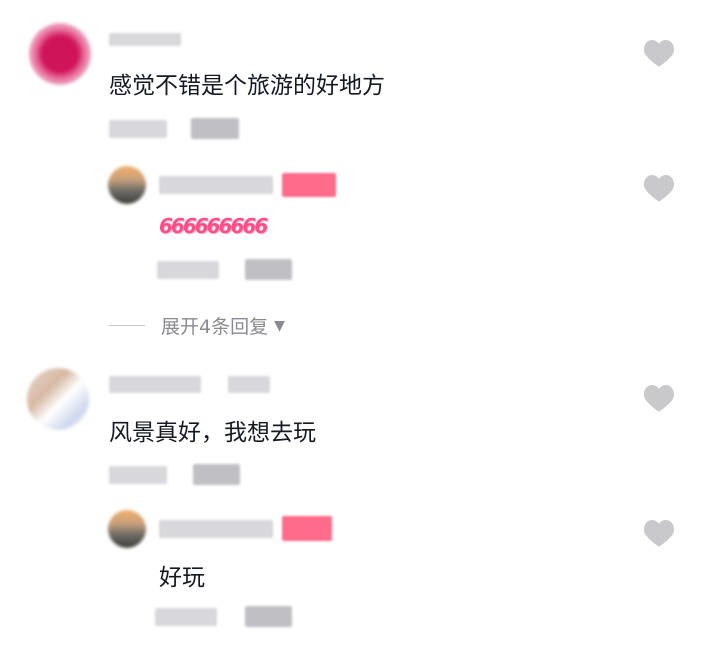 This screenshot has width=726, height=646. I want to click on caret-down-icon: ▼, so click(279, 325).